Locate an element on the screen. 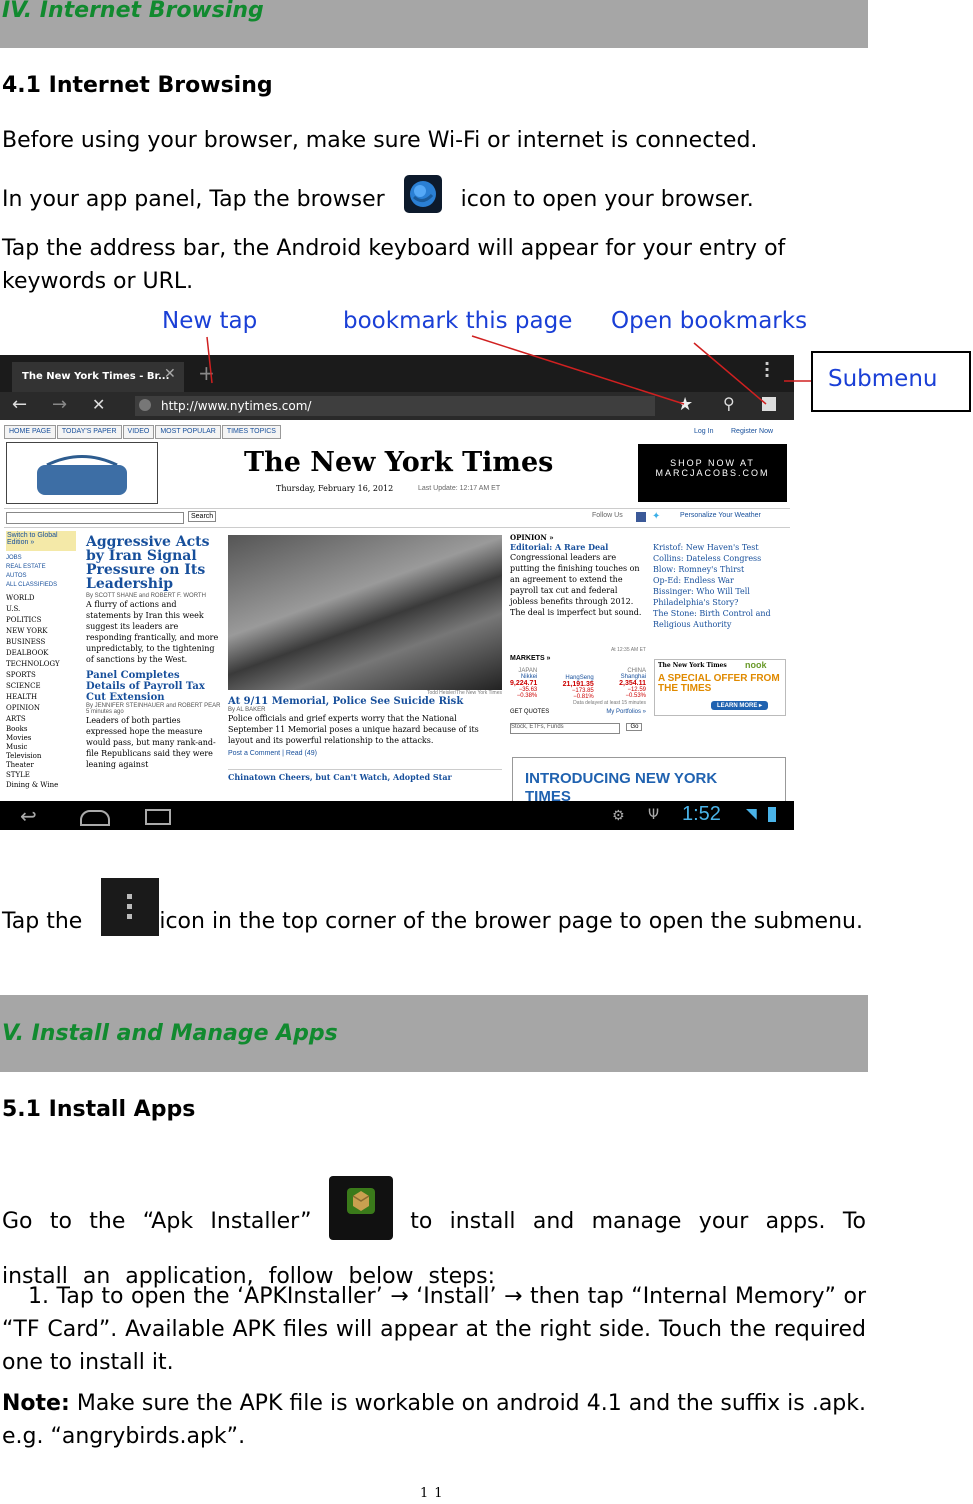 Image resolution: width=973 pixels, height=1504 pixels. nav-link: AUTOS is located at coordinates (41, 576).